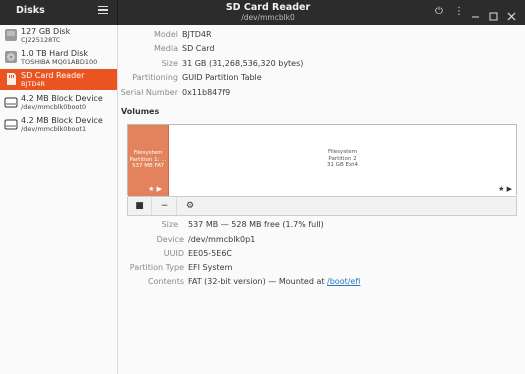 This screenshot has width=525, height=374. What do you see at coordinates (11, 79) in the screenshot?
I see `sd-card-icon` at bounding box center [11, 79].